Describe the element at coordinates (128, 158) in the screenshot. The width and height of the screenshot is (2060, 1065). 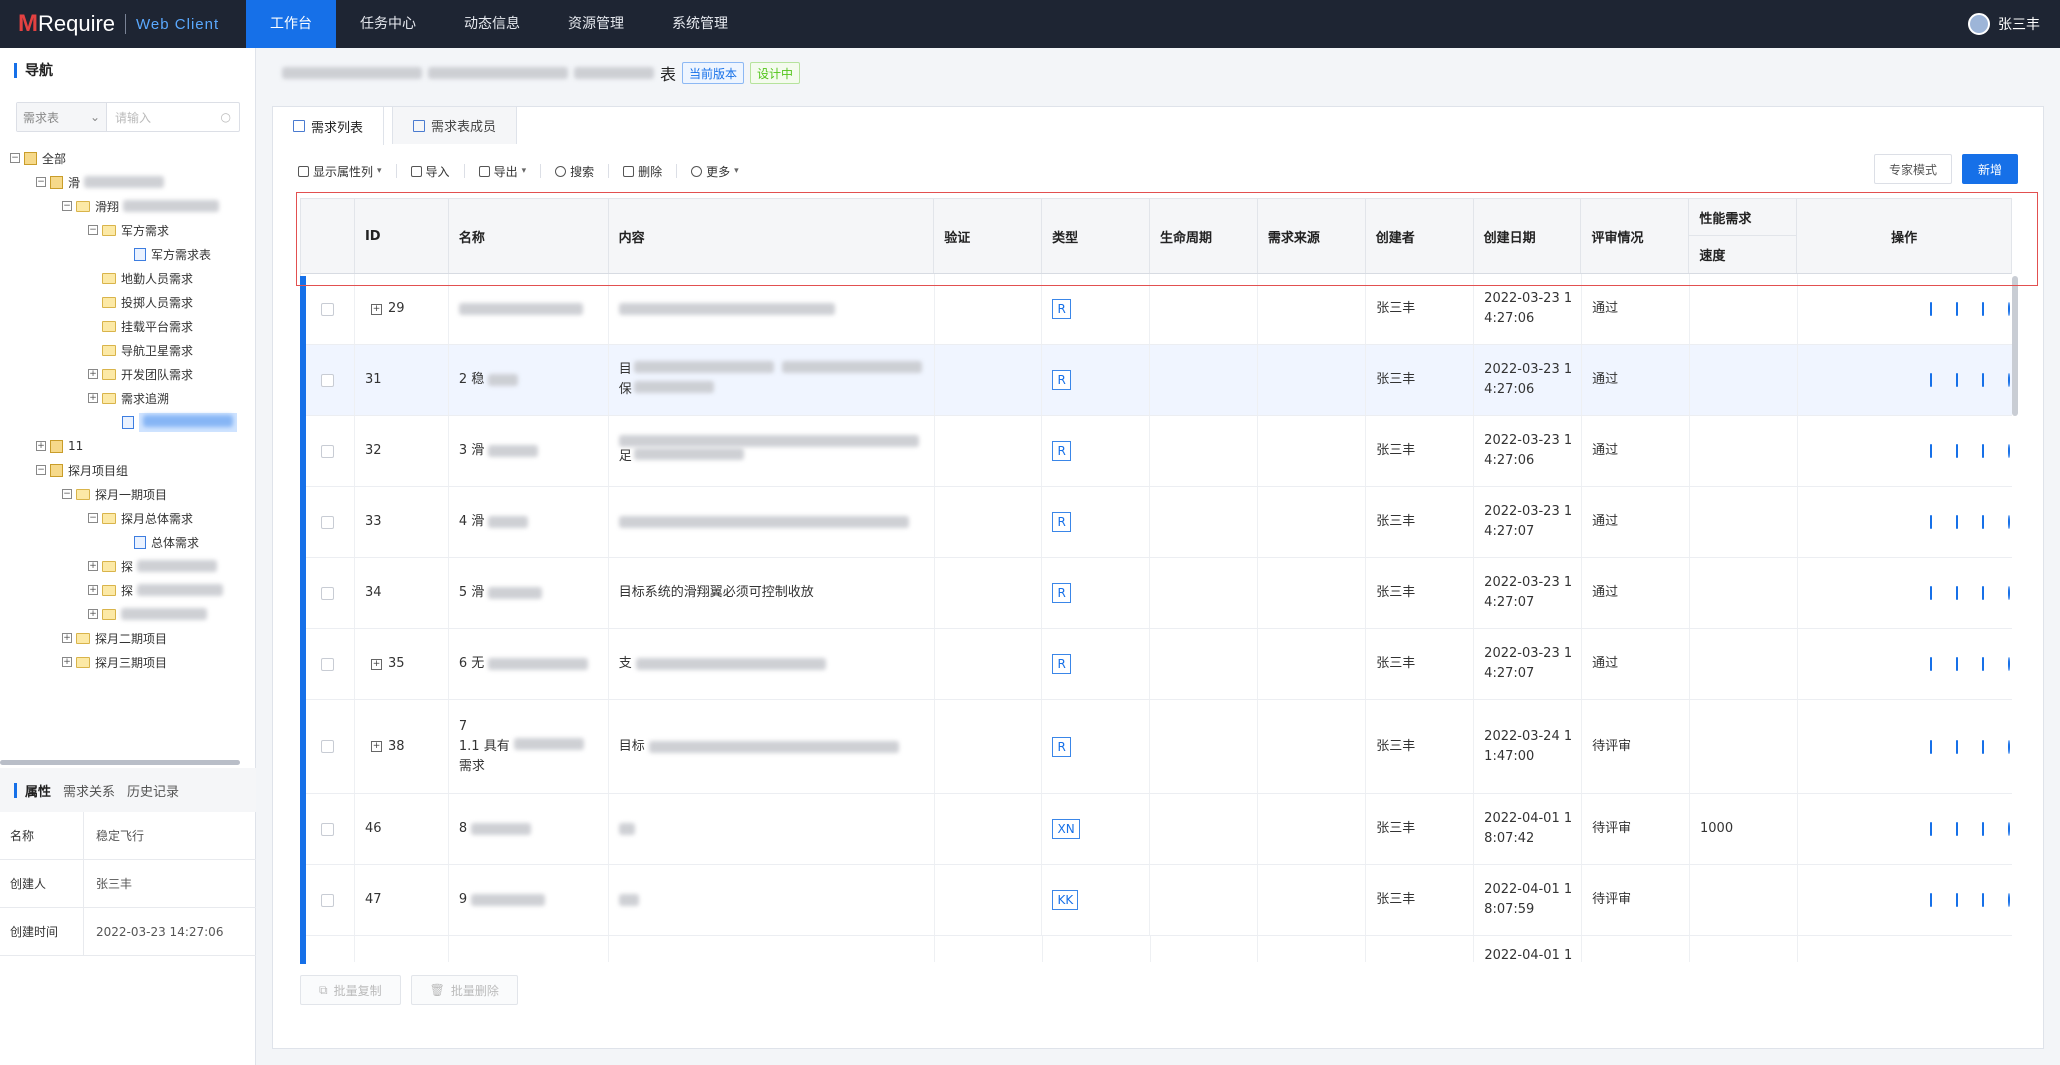
I see `tree-node: − 全部` at that location.